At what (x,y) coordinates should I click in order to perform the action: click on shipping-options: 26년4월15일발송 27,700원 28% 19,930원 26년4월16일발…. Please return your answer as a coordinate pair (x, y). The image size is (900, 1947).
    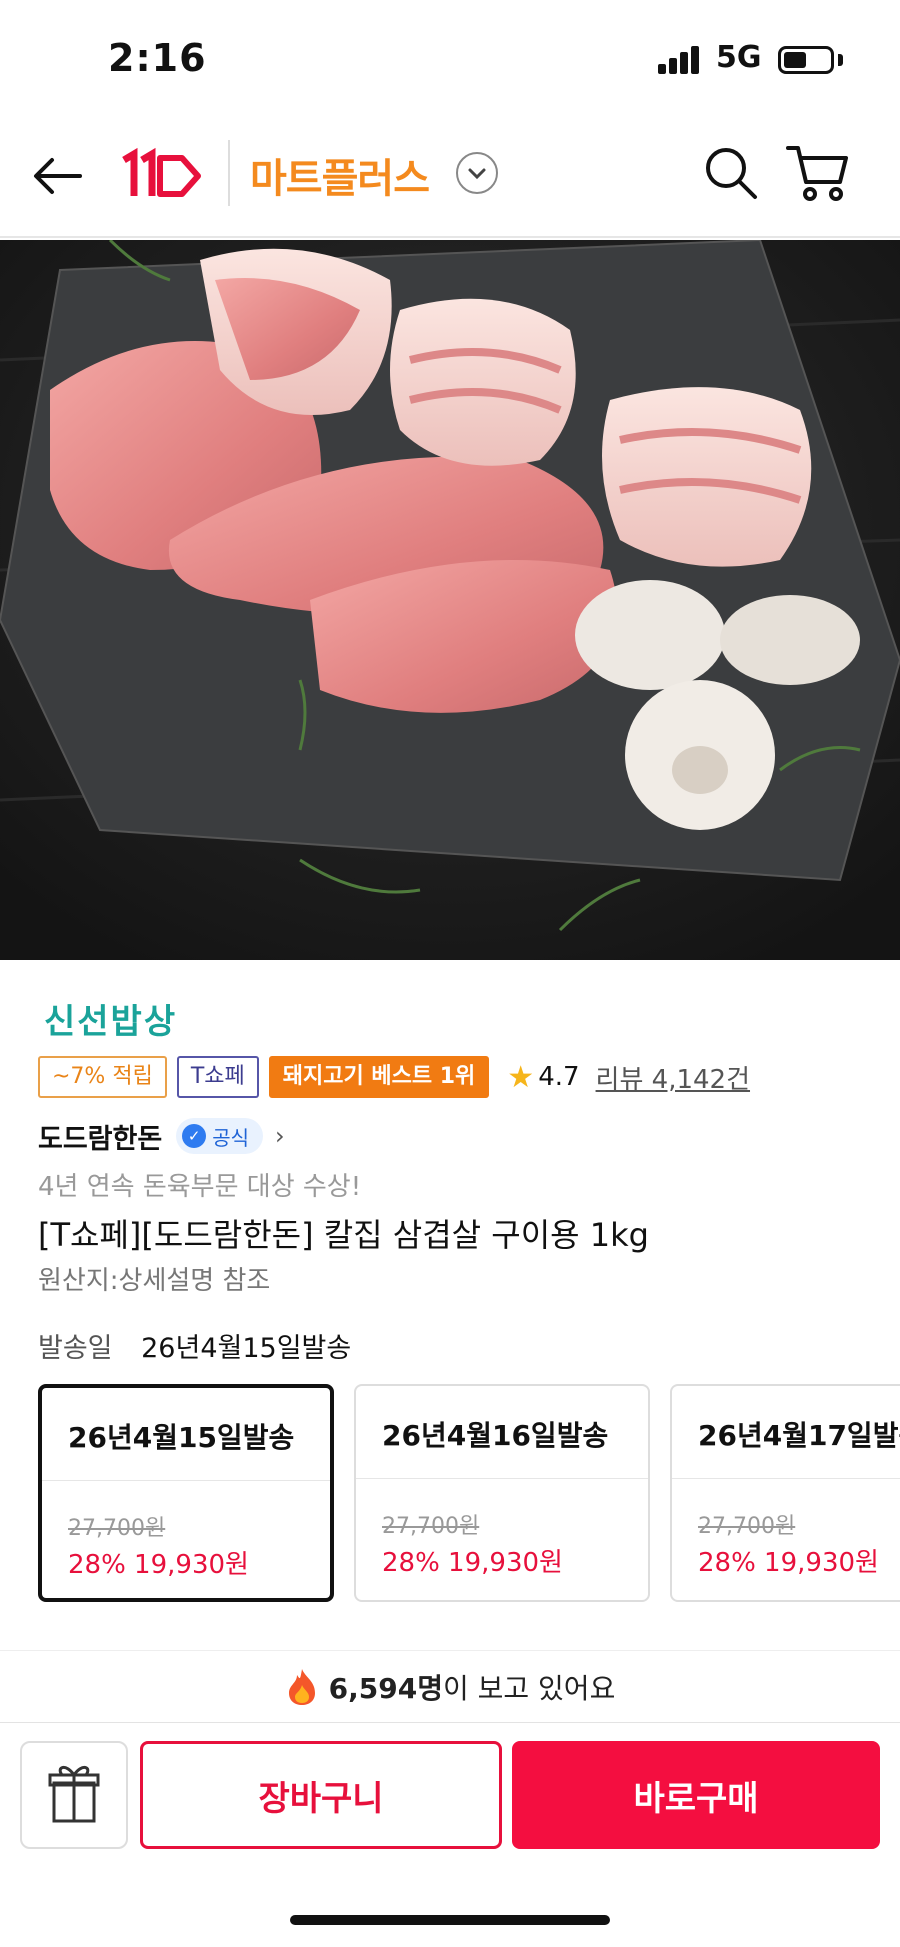
    Looking at the image, I should click on (469, 1493).